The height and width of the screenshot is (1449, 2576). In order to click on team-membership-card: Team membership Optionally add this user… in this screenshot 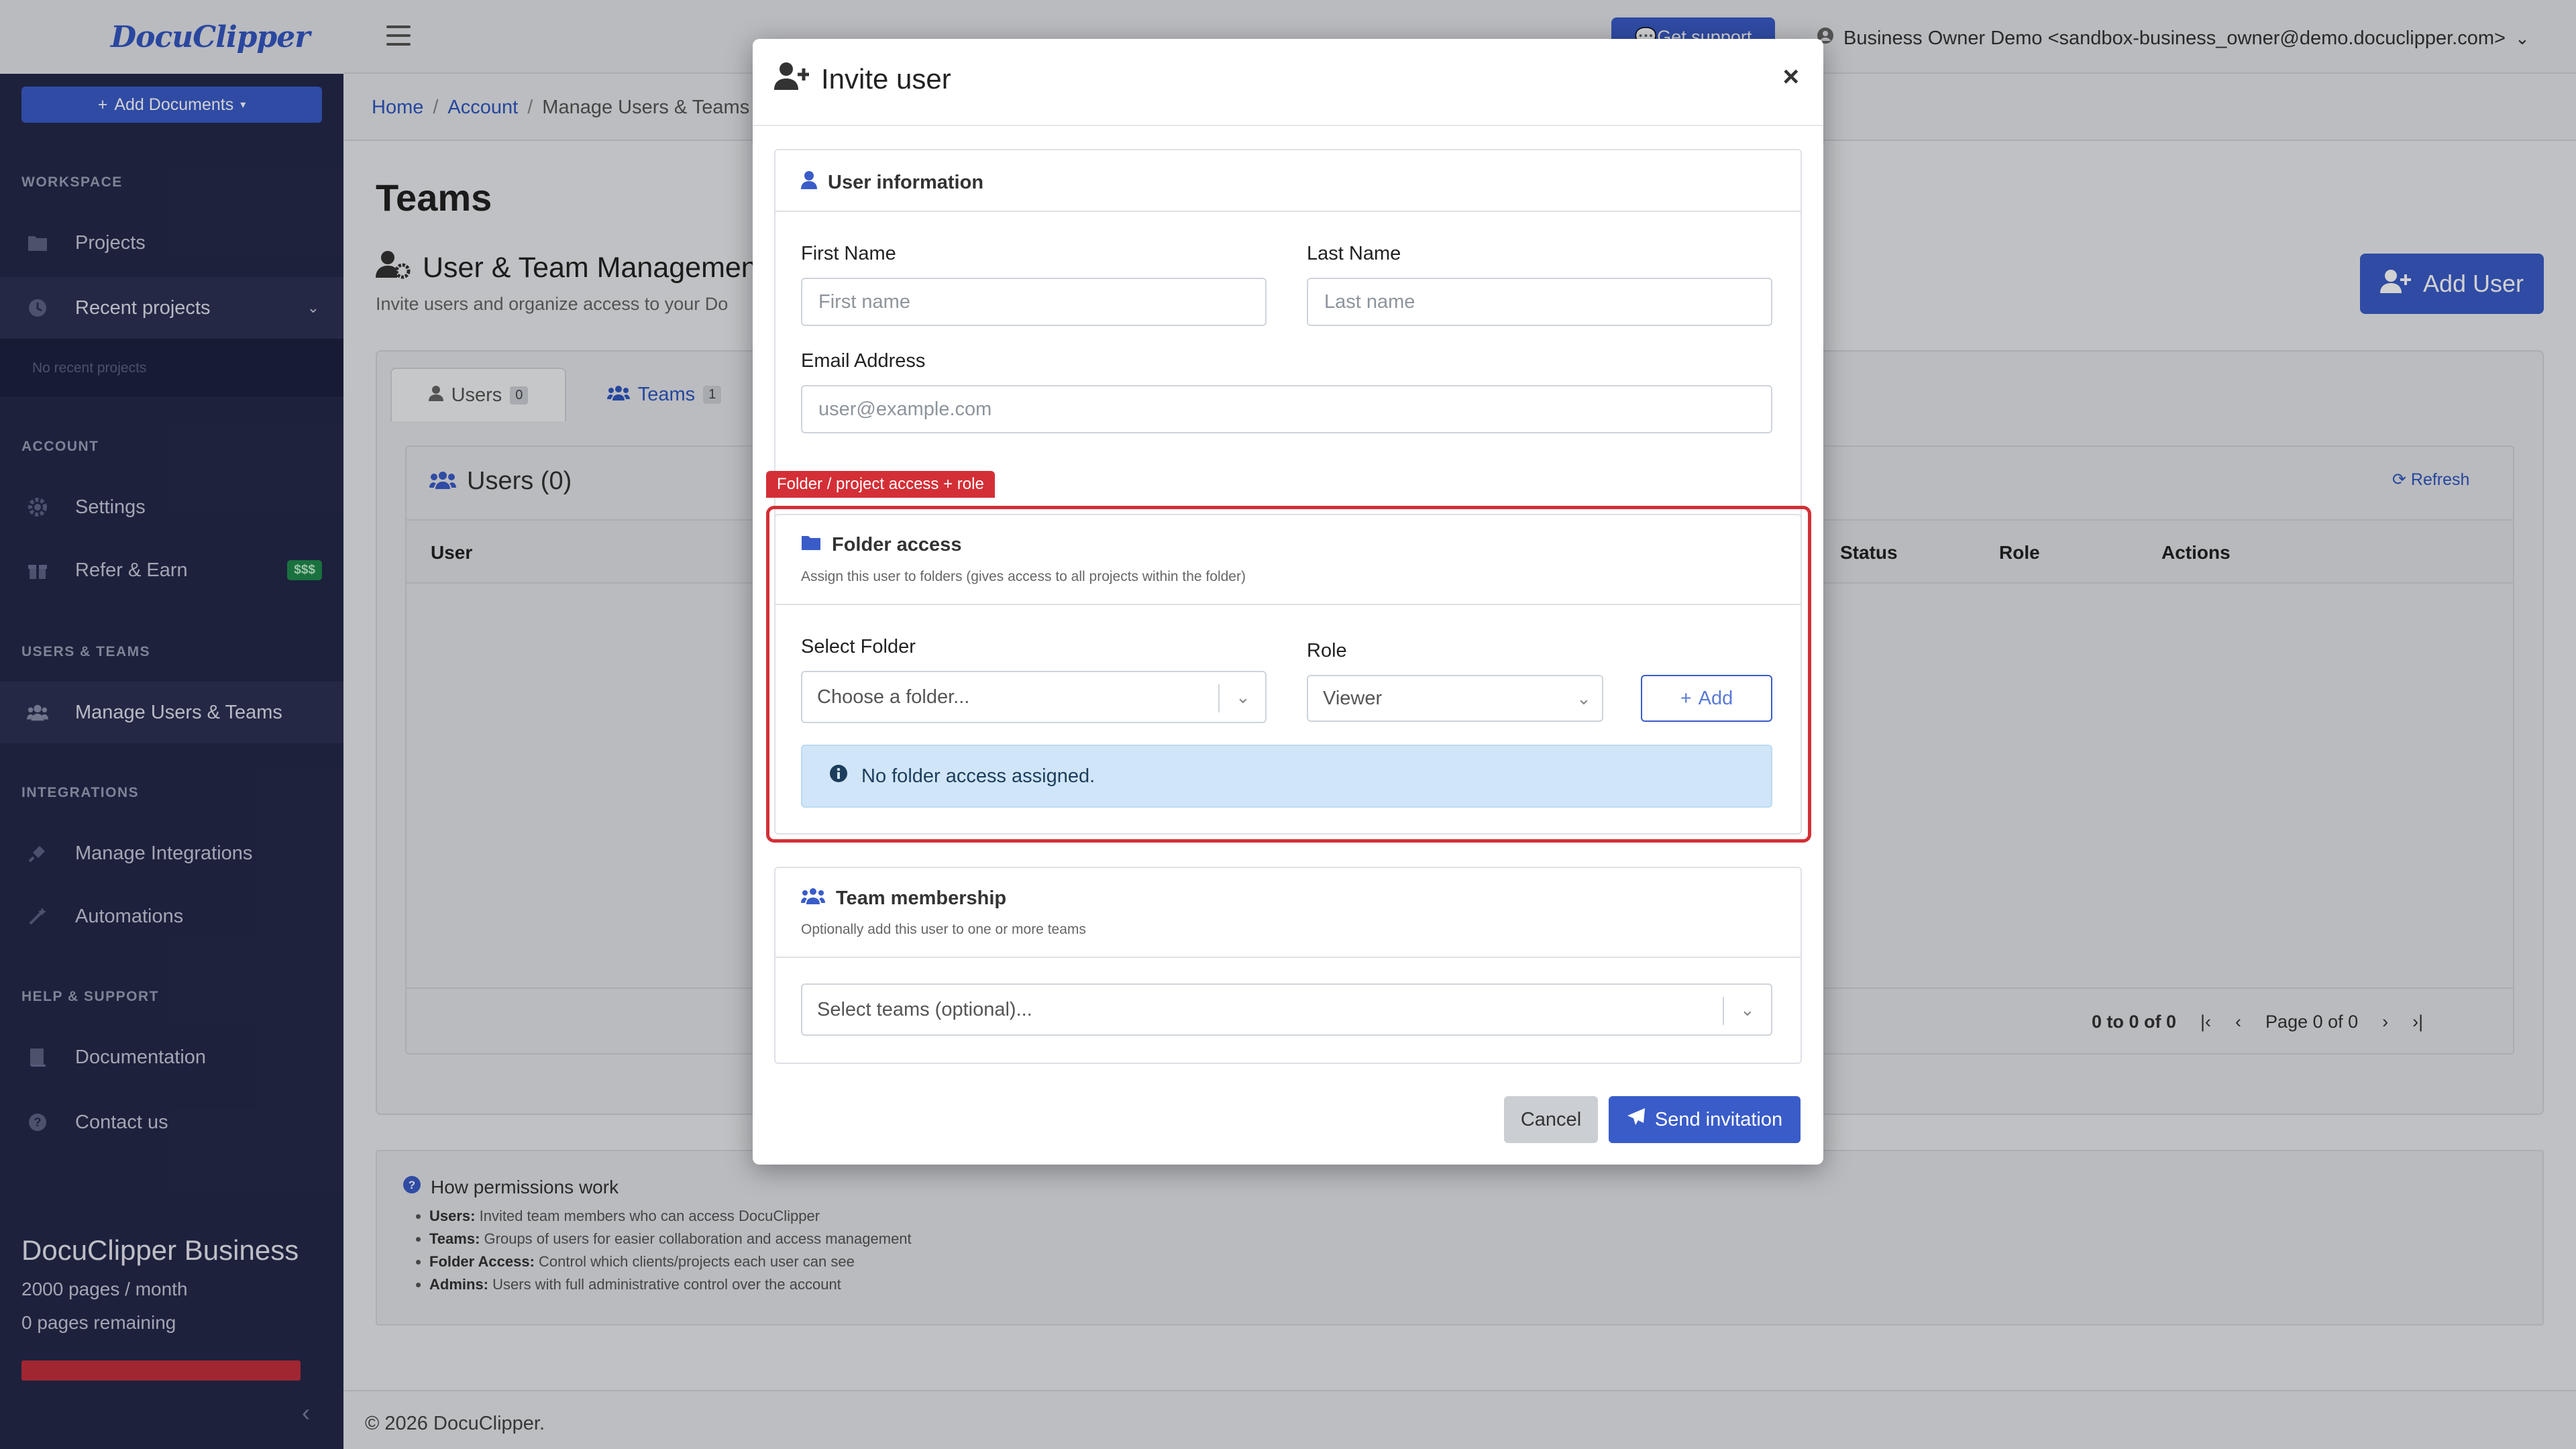, I will do `click(1288, 965)`.